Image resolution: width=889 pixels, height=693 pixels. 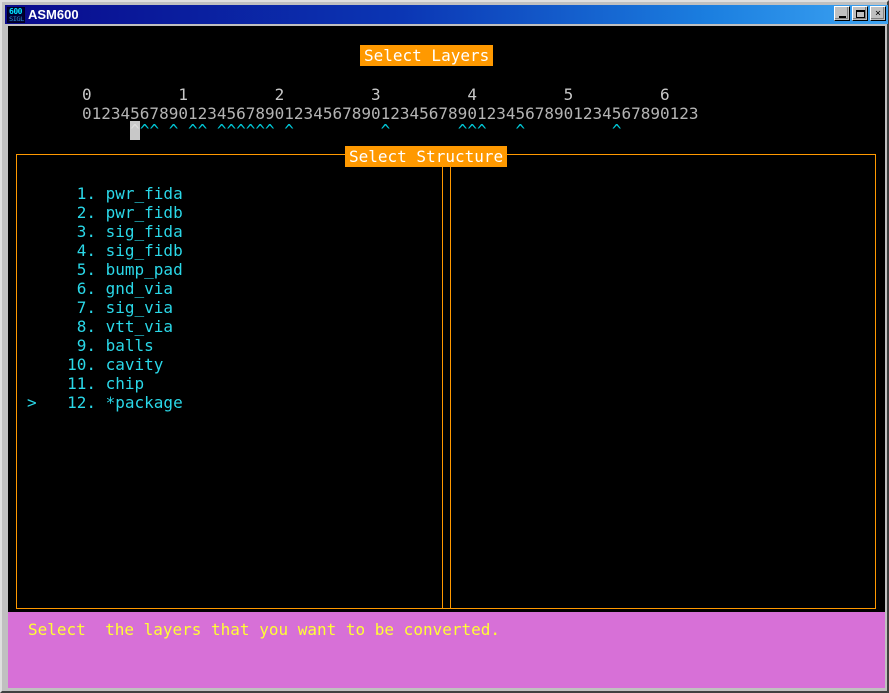 What do you see at coordinates (139, 402) in the screenshot?
I see `list-item-label: *package` at bounding box center [139, 402].